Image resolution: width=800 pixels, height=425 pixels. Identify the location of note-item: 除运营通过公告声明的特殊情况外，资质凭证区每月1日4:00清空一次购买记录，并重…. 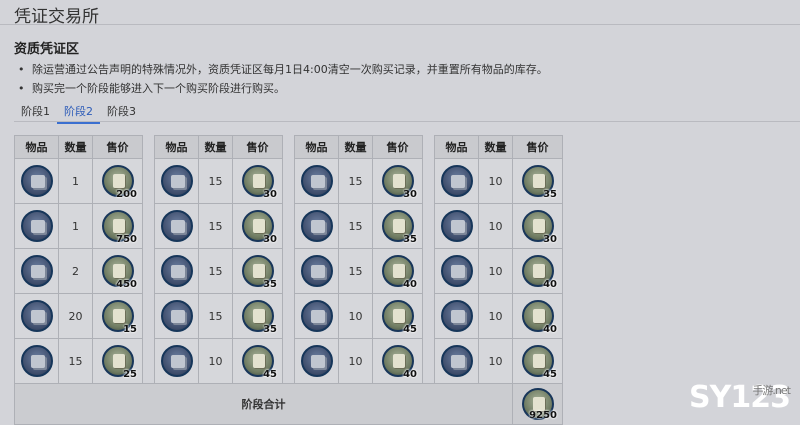
(283, 69).